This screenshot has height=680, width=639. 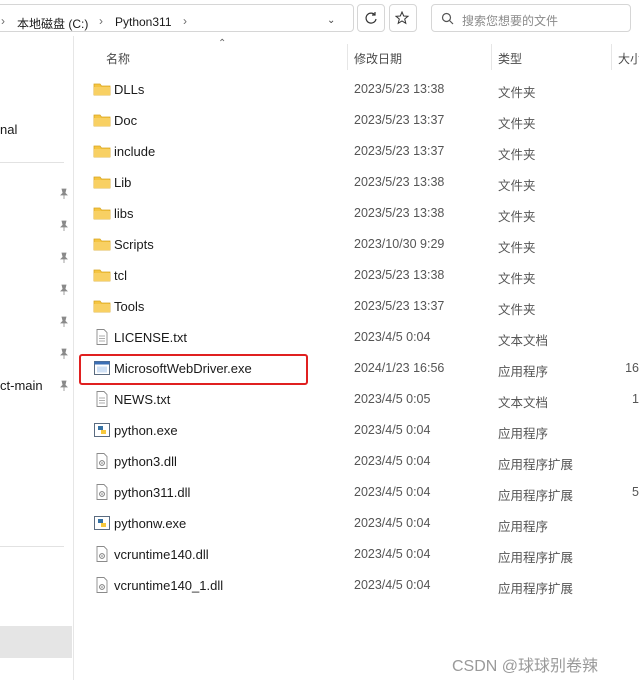 What do you see at coordinates (222, 43) in the screenshot?
I see `sort-ascending-icon: ⌃` at bounding box center [222, 43].